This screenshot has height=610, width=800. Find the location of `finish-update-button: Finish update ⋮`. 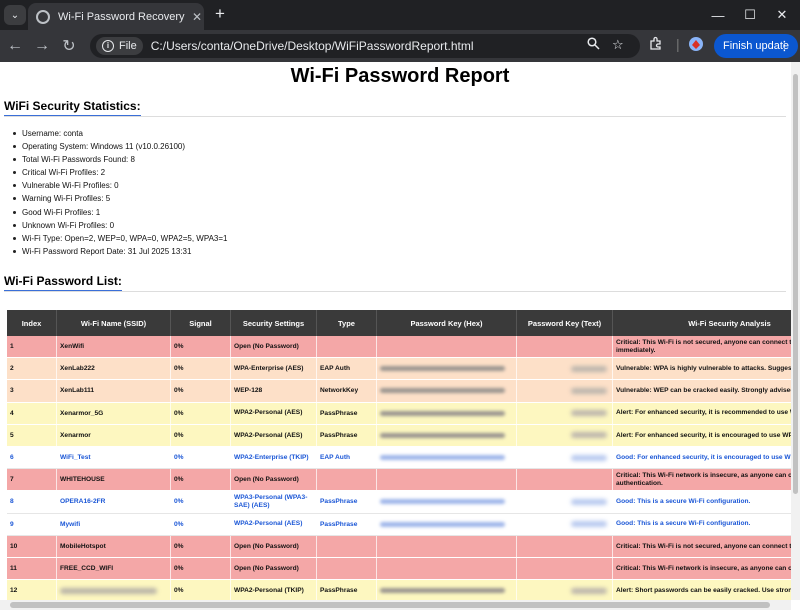

finish-update-button: Finish update ⋮ is located at coordinates (756, 46).